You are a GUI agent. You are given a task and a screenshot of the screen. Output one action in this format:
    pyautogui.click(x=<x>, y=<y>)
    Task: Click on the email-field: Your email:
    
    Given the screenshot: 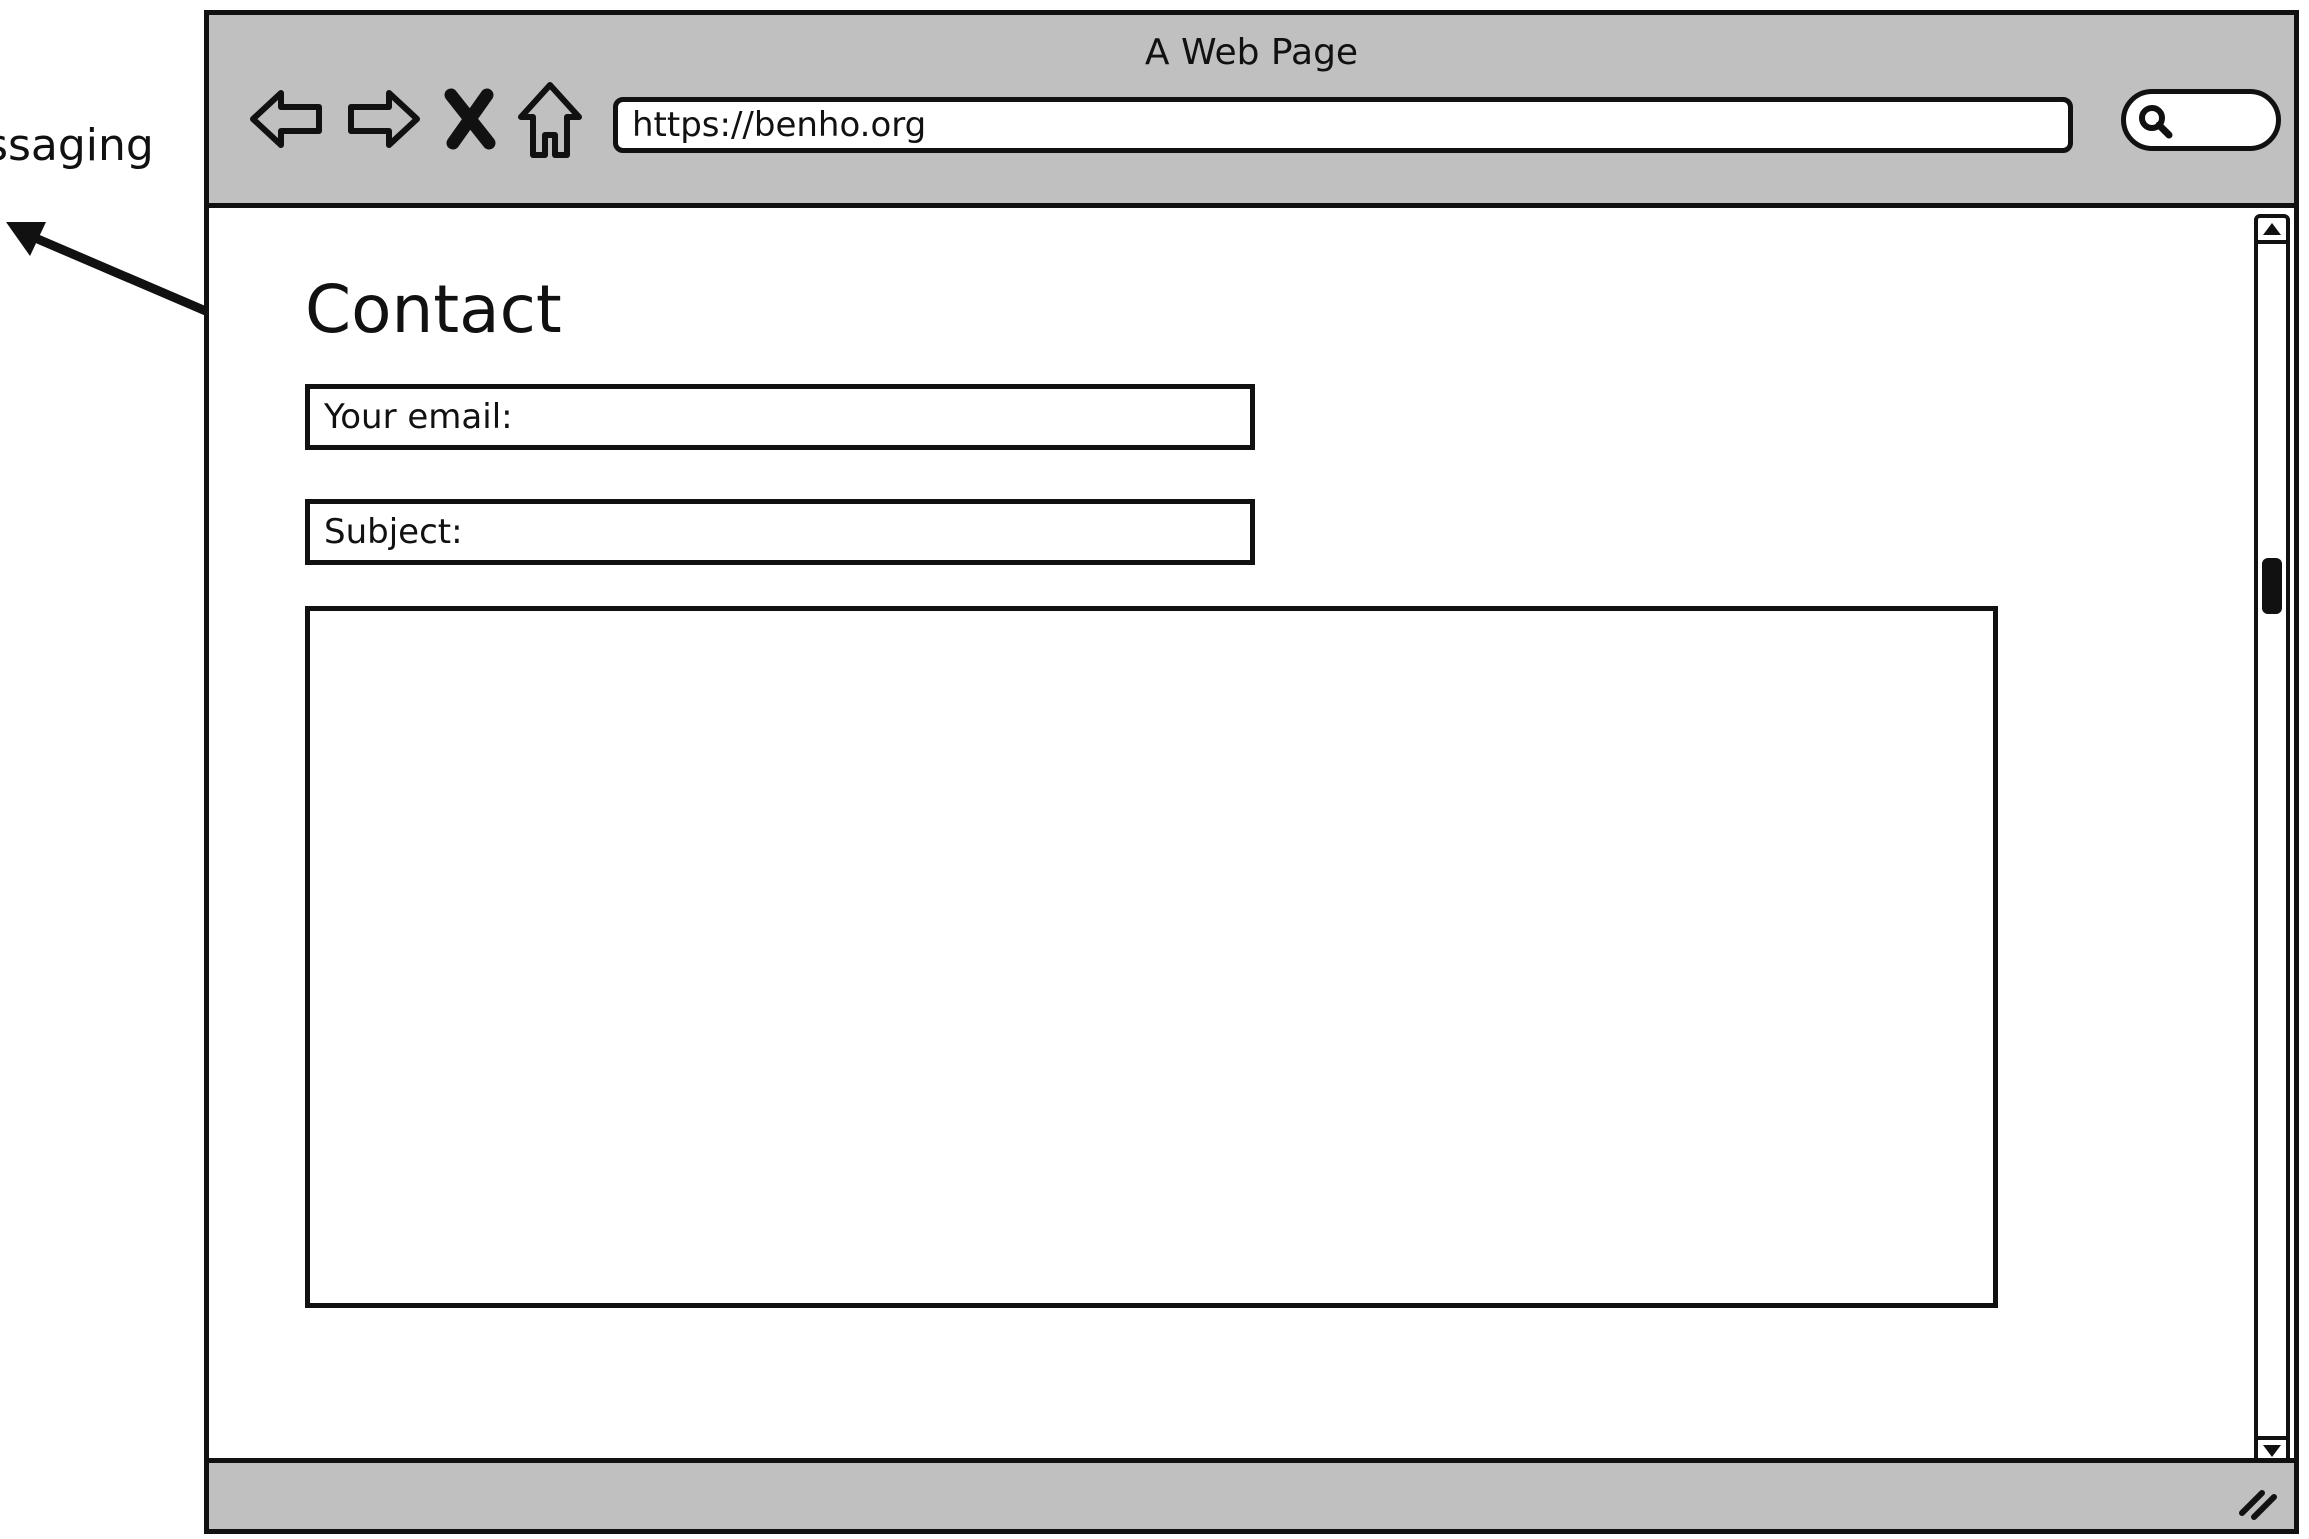 What is the action you would take?
    pyautogui.click(x=780, y=417)
    